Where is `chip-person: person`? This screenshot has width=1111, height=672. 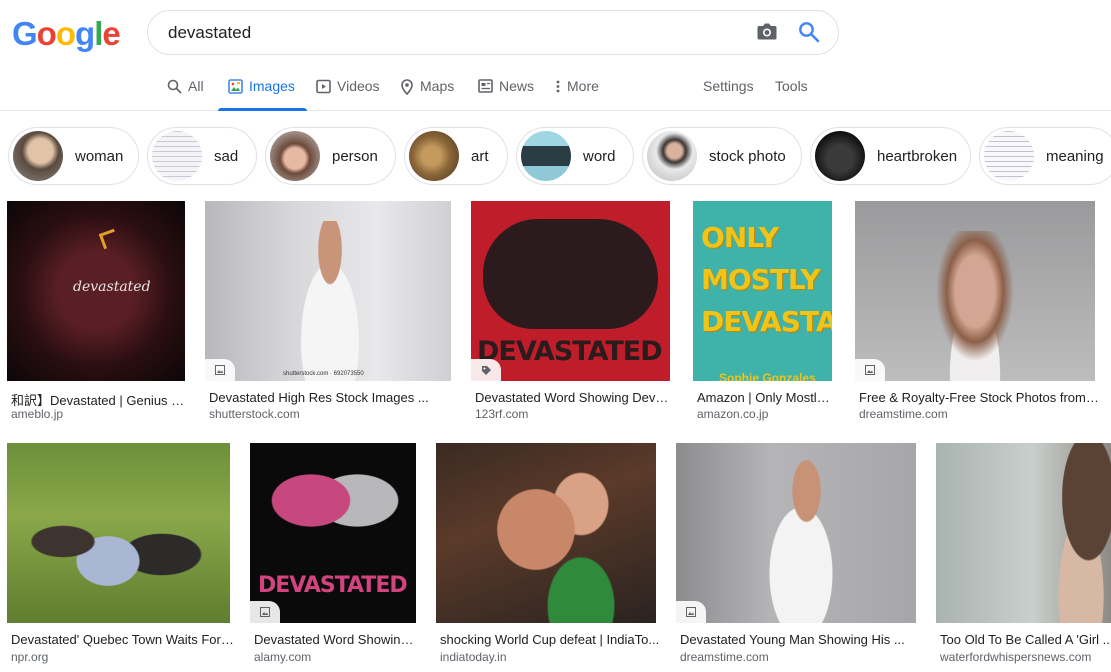
chip-person: person is located at coordinates (330, 156).